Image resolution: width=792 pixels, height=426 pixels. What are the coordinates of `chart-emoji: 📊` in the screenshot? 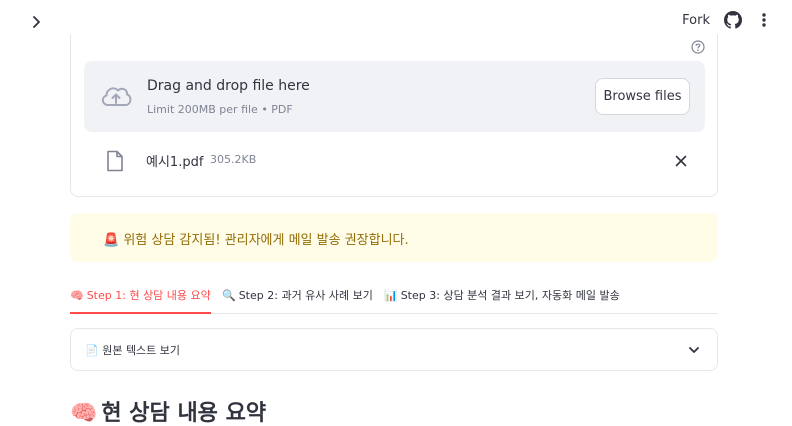 It's located at (391, 295).